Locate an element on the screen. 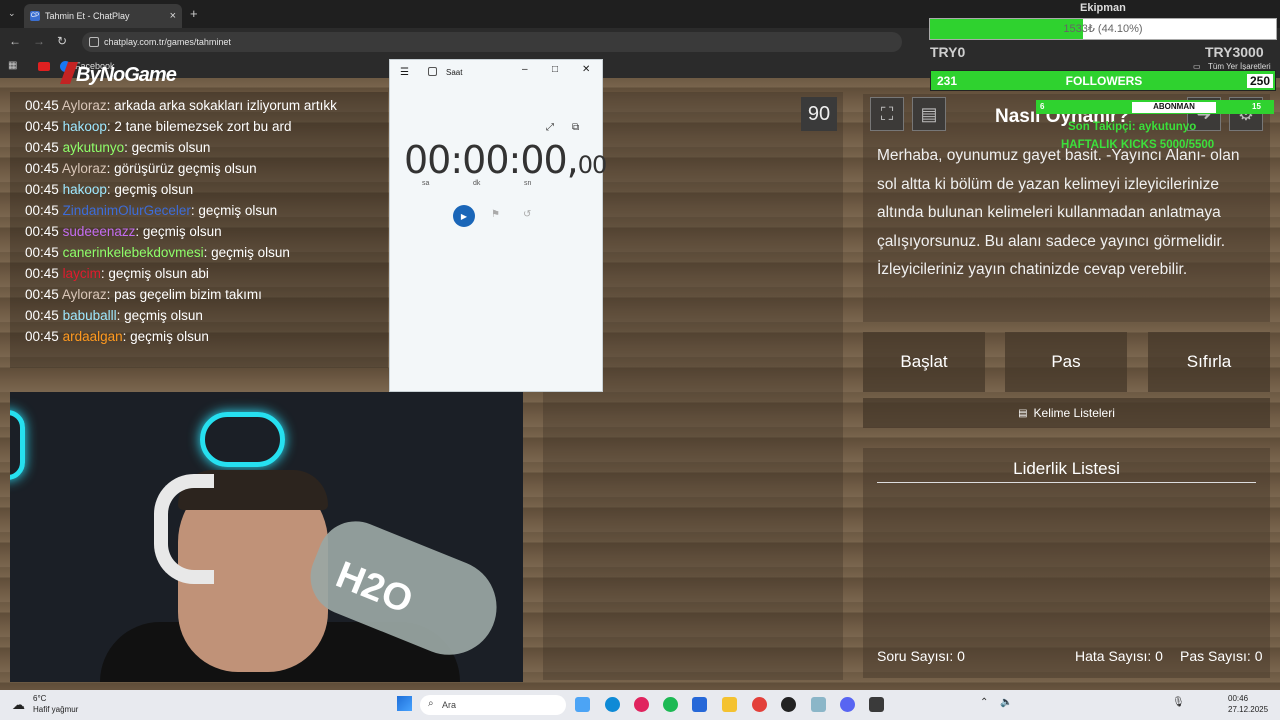 The image size is (1280, 720). chat-user: laycim is located at coordinates (81, 273).